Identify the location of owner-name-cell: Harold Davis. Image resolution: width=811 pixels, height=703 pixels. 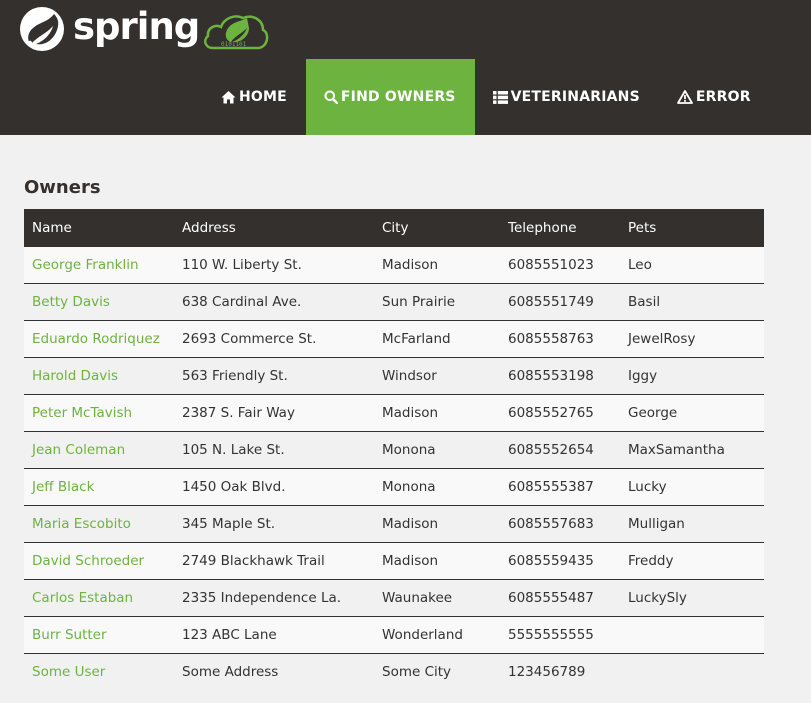
(99, 376).